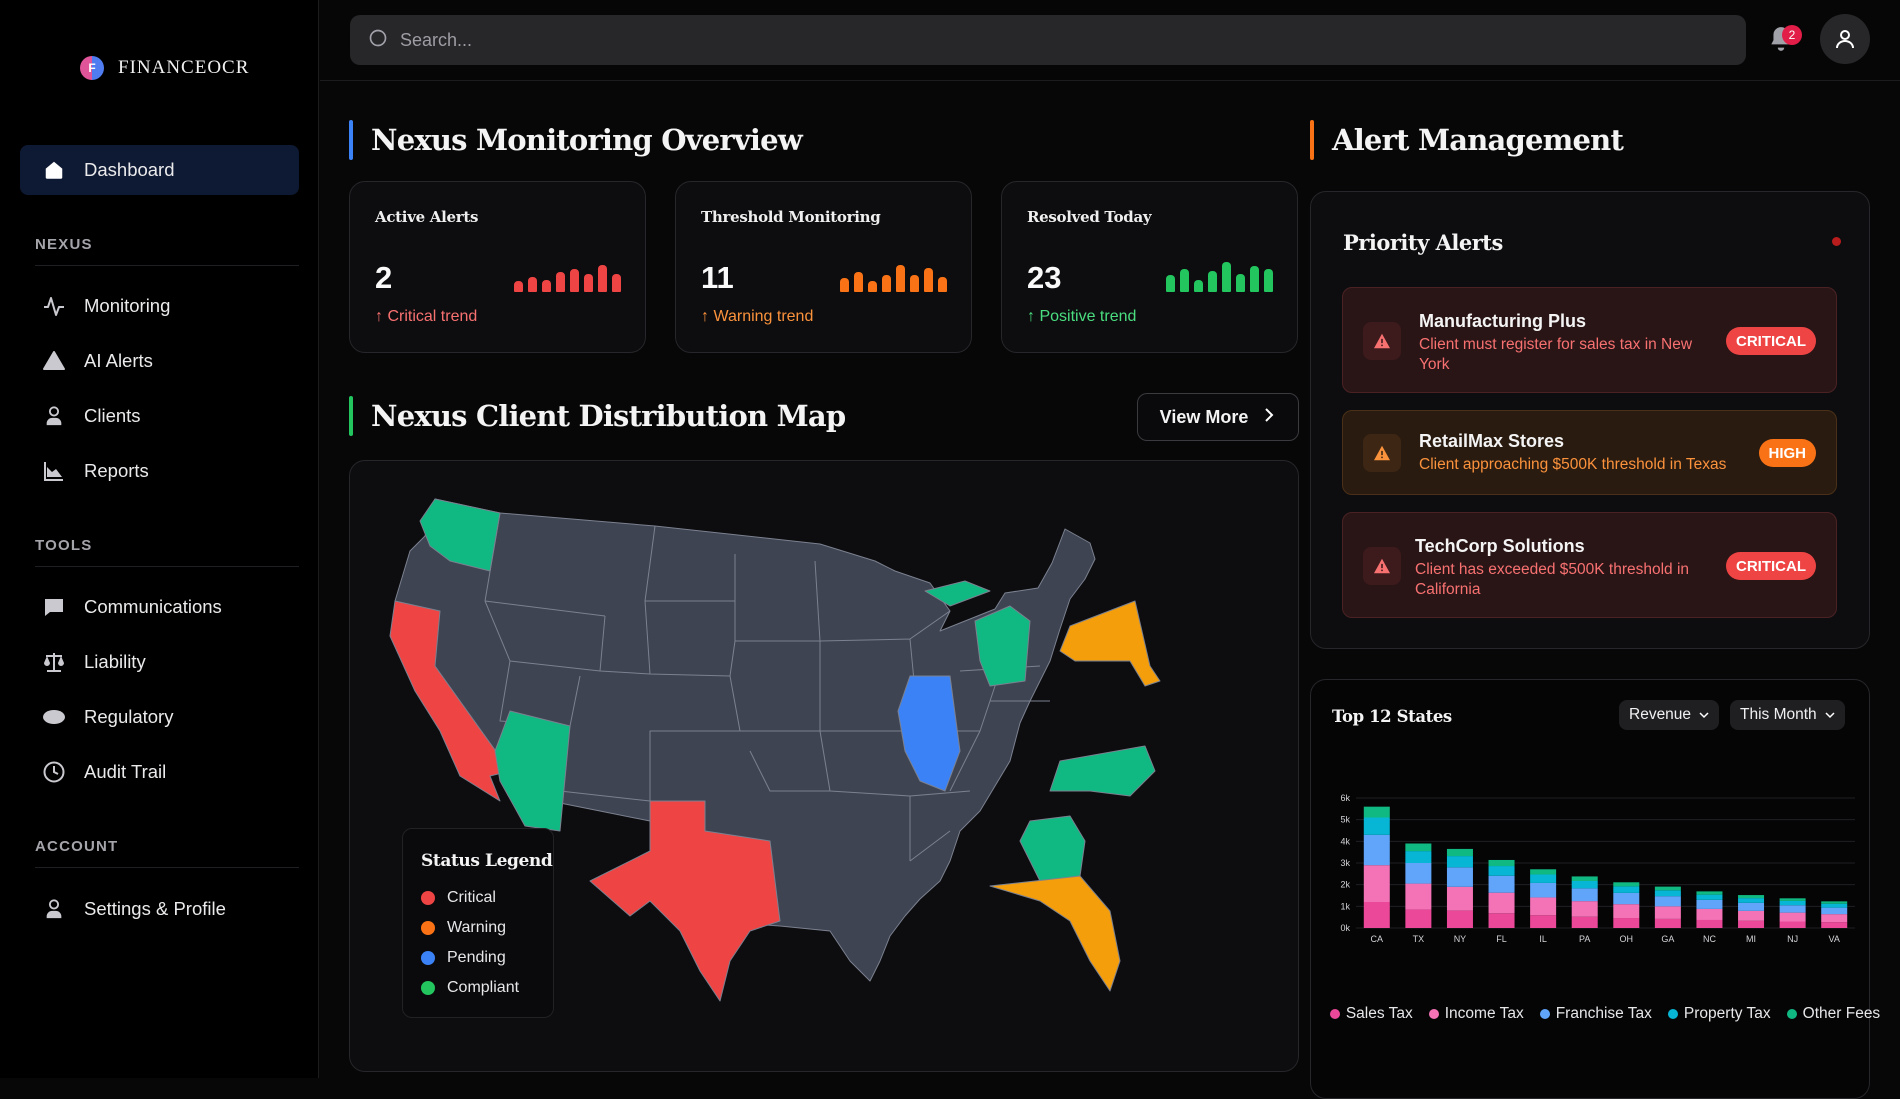  What do you see at coordinates (1543, 939) in the screenshot?
I see `x-tick-label: IL` at bounding box center [1543, 939].